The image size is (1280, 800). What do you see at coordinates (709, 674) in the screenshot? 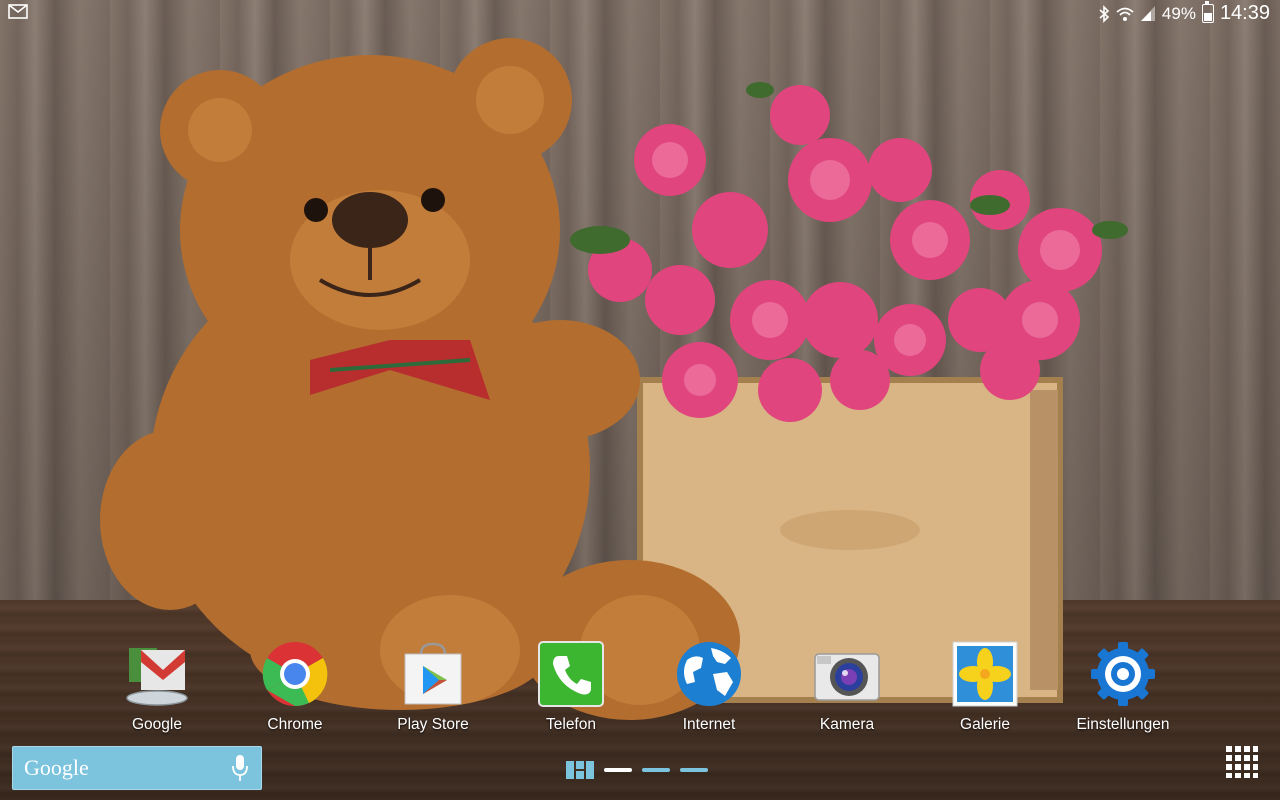
I see `internet-globe-icon` at bounding box center [709, 674].